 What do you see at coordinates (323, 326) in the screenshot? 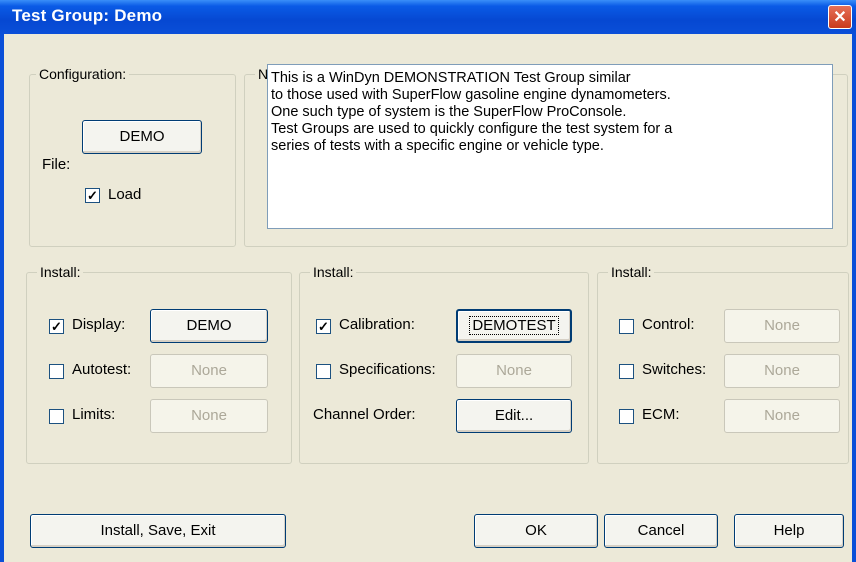
I see `calibration-checkbox: ✓` at bounding box center [323, 326].